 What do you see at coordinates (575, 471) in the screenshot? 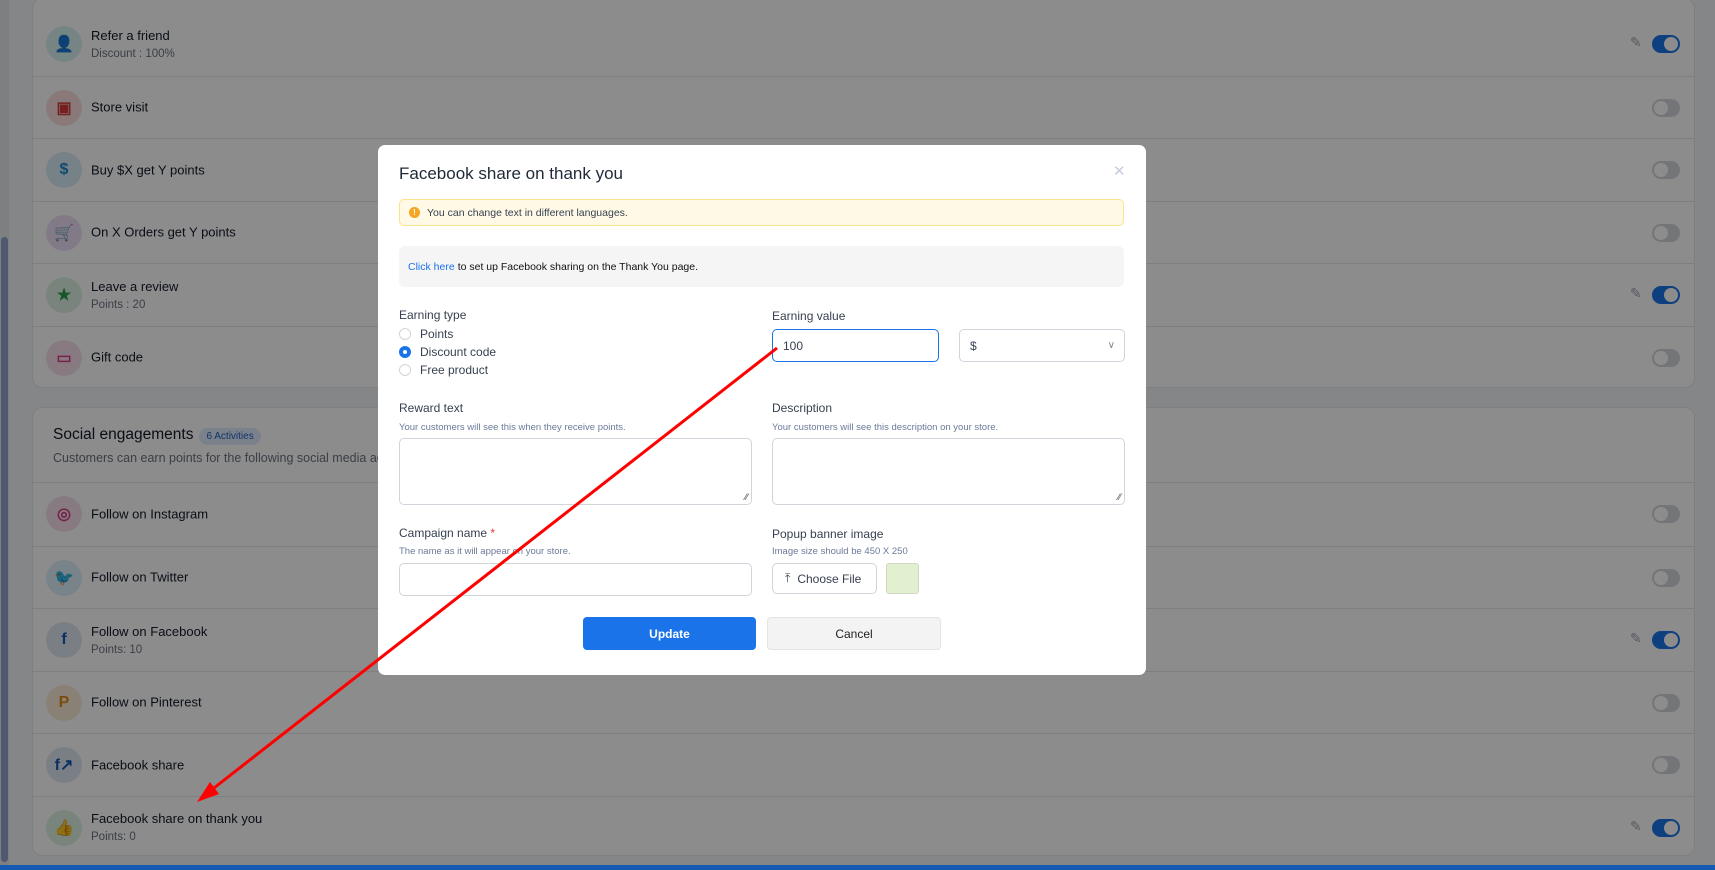
I see `reward-text-textarea: ⁄⁄` at bounding box center [575, 471].